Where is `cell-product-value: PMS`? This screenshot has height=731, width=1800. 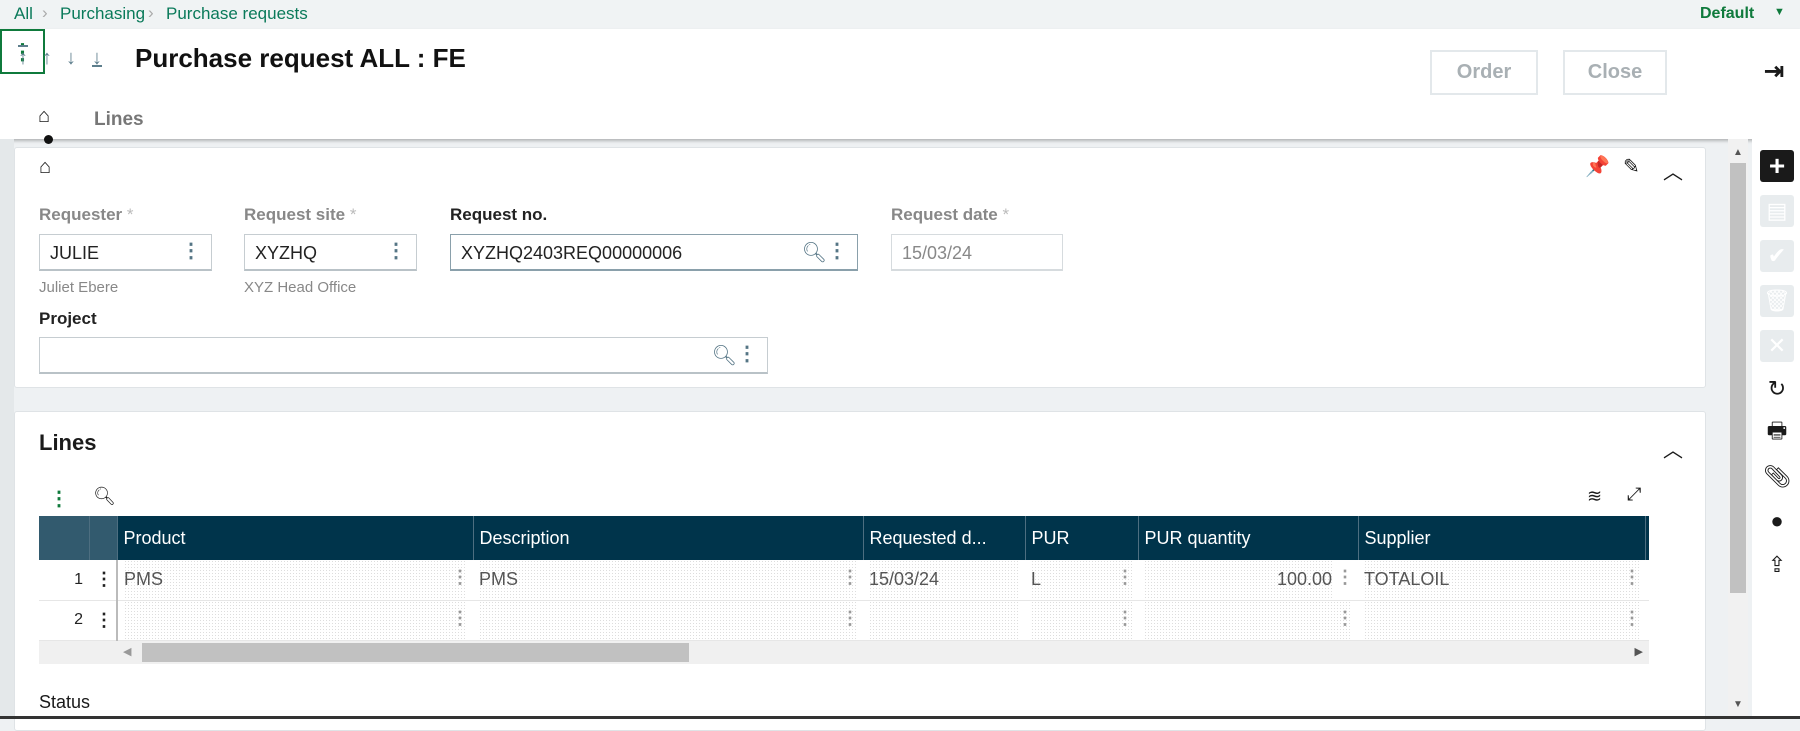 cell-product-value: PMS is located at coordinates (144, 579).